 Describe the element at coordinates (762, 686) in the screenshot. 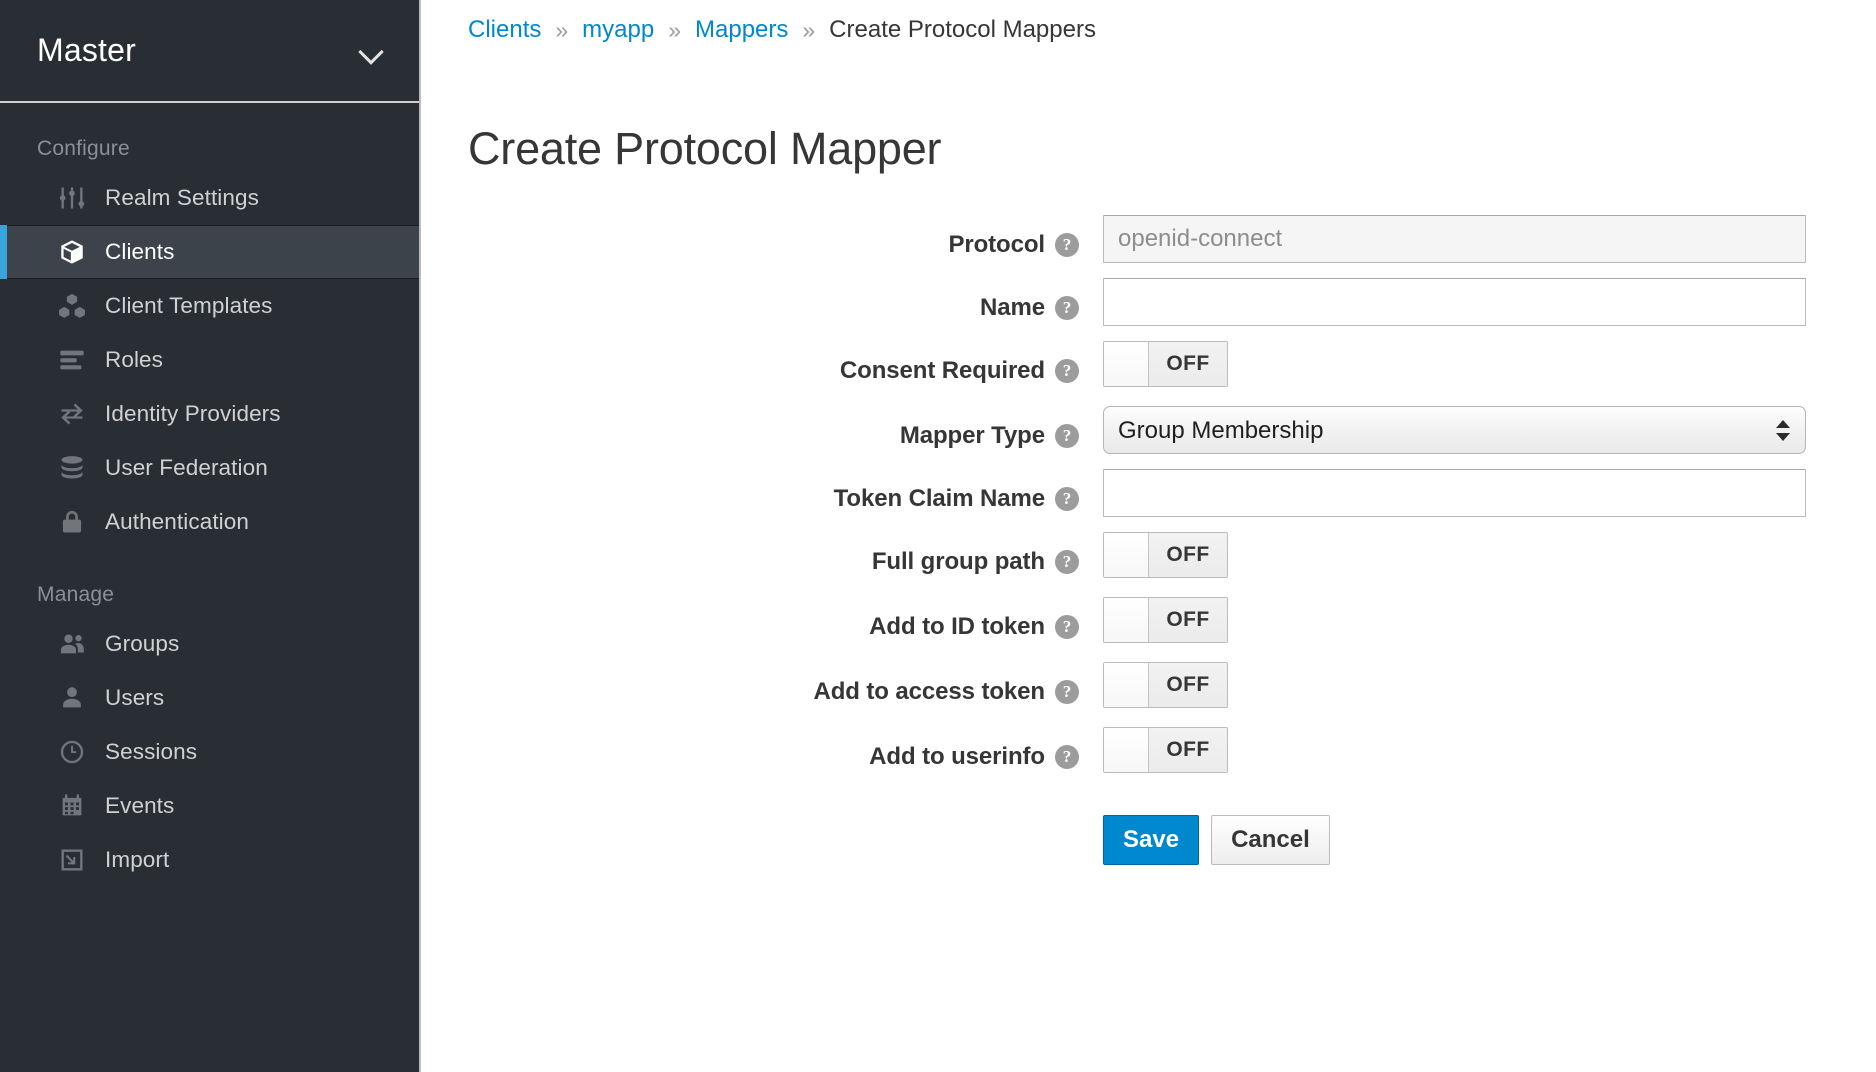

I see `label-add-to-access-token: Add to access token ?` at that location.